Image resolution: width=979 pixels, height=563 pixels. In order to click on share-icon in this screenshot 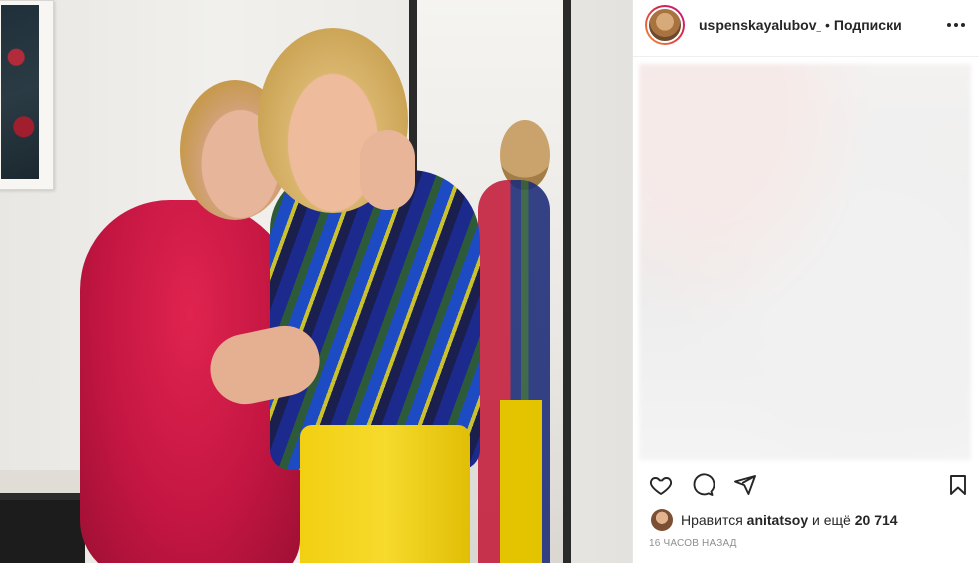, I will do `click(745, 485)`.